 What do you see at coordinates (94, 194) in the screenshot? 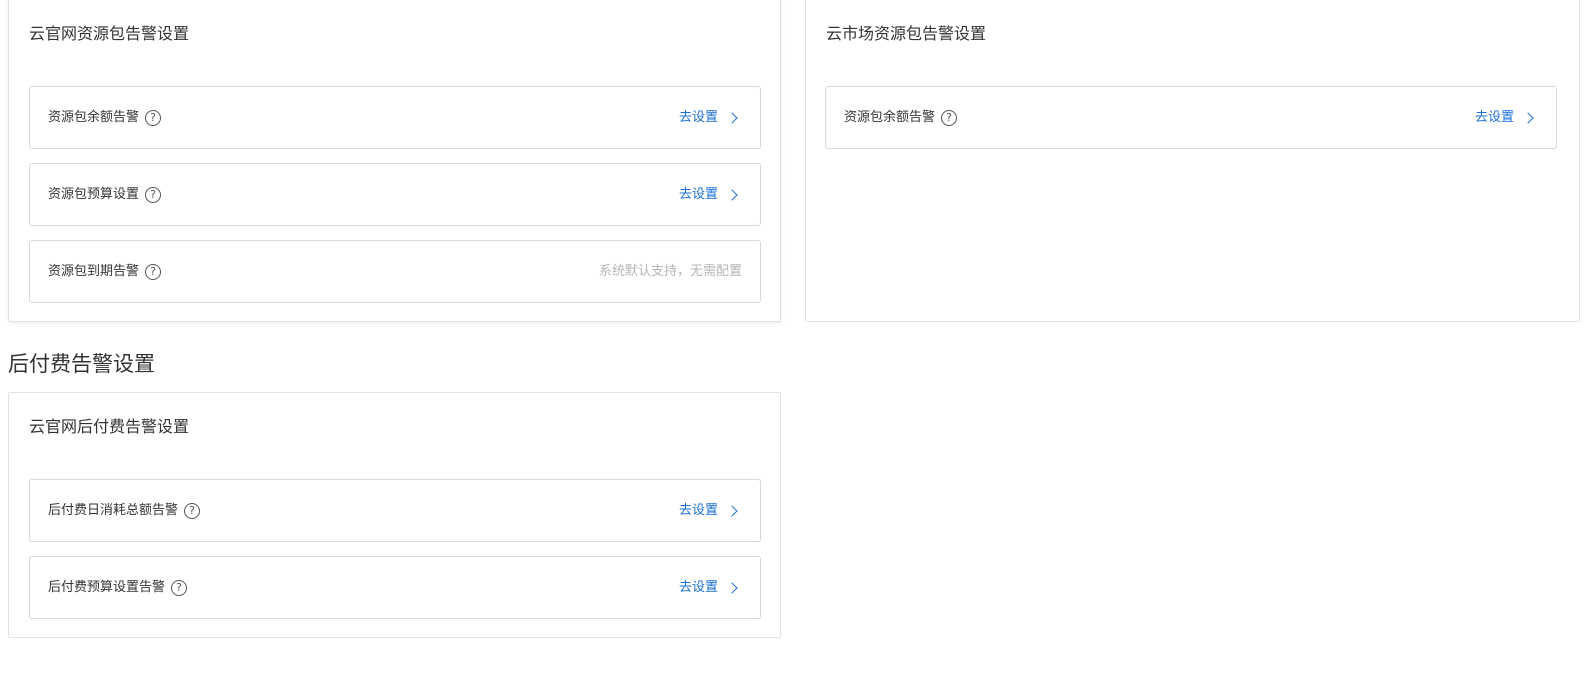
I see `row-label: 资源包预算设置` at bounding box center [94, 194].